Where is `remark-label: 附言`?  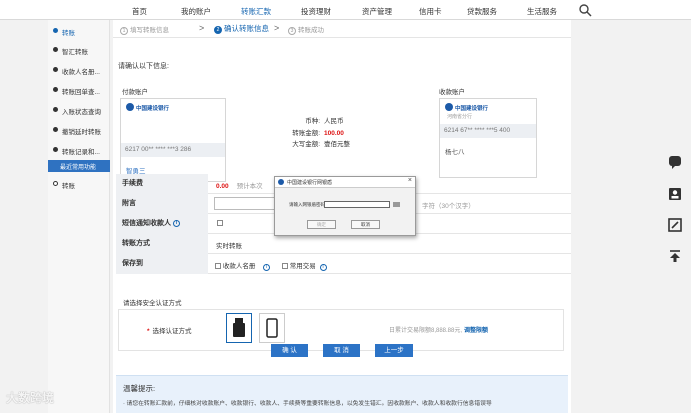
remark-label: 附言 is located at coordinates (162, 204).